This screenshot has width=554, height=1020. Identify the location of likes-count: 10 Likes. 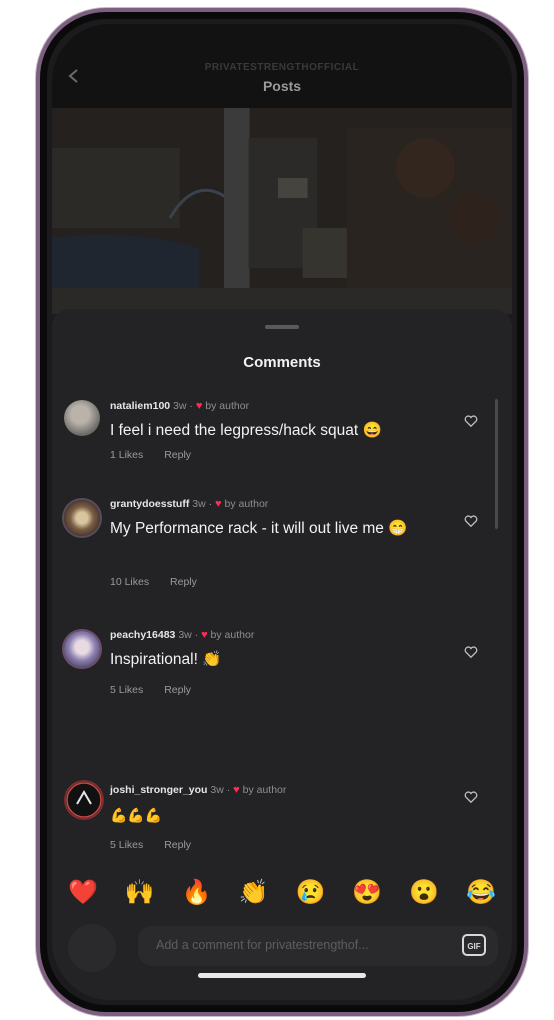
(129, 582).